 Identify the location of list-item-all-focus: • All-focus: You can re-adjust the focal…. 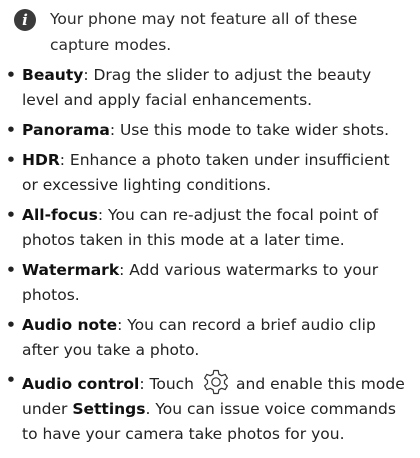
(208, 228).